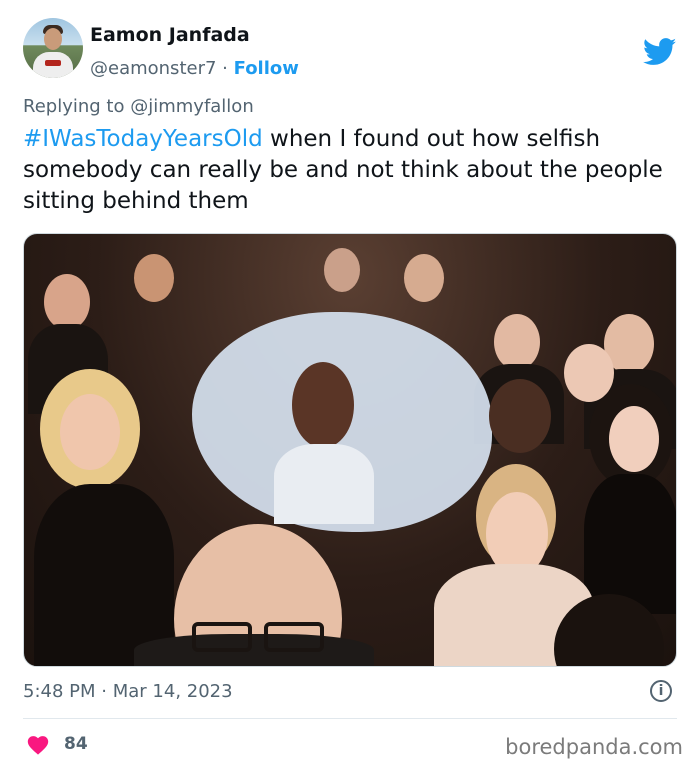  What do you see at coordinates (143, 139) in the screenshot?
I see `hashtag-link: #IWasTodayYearsOld` at bounding box center [143, 139].